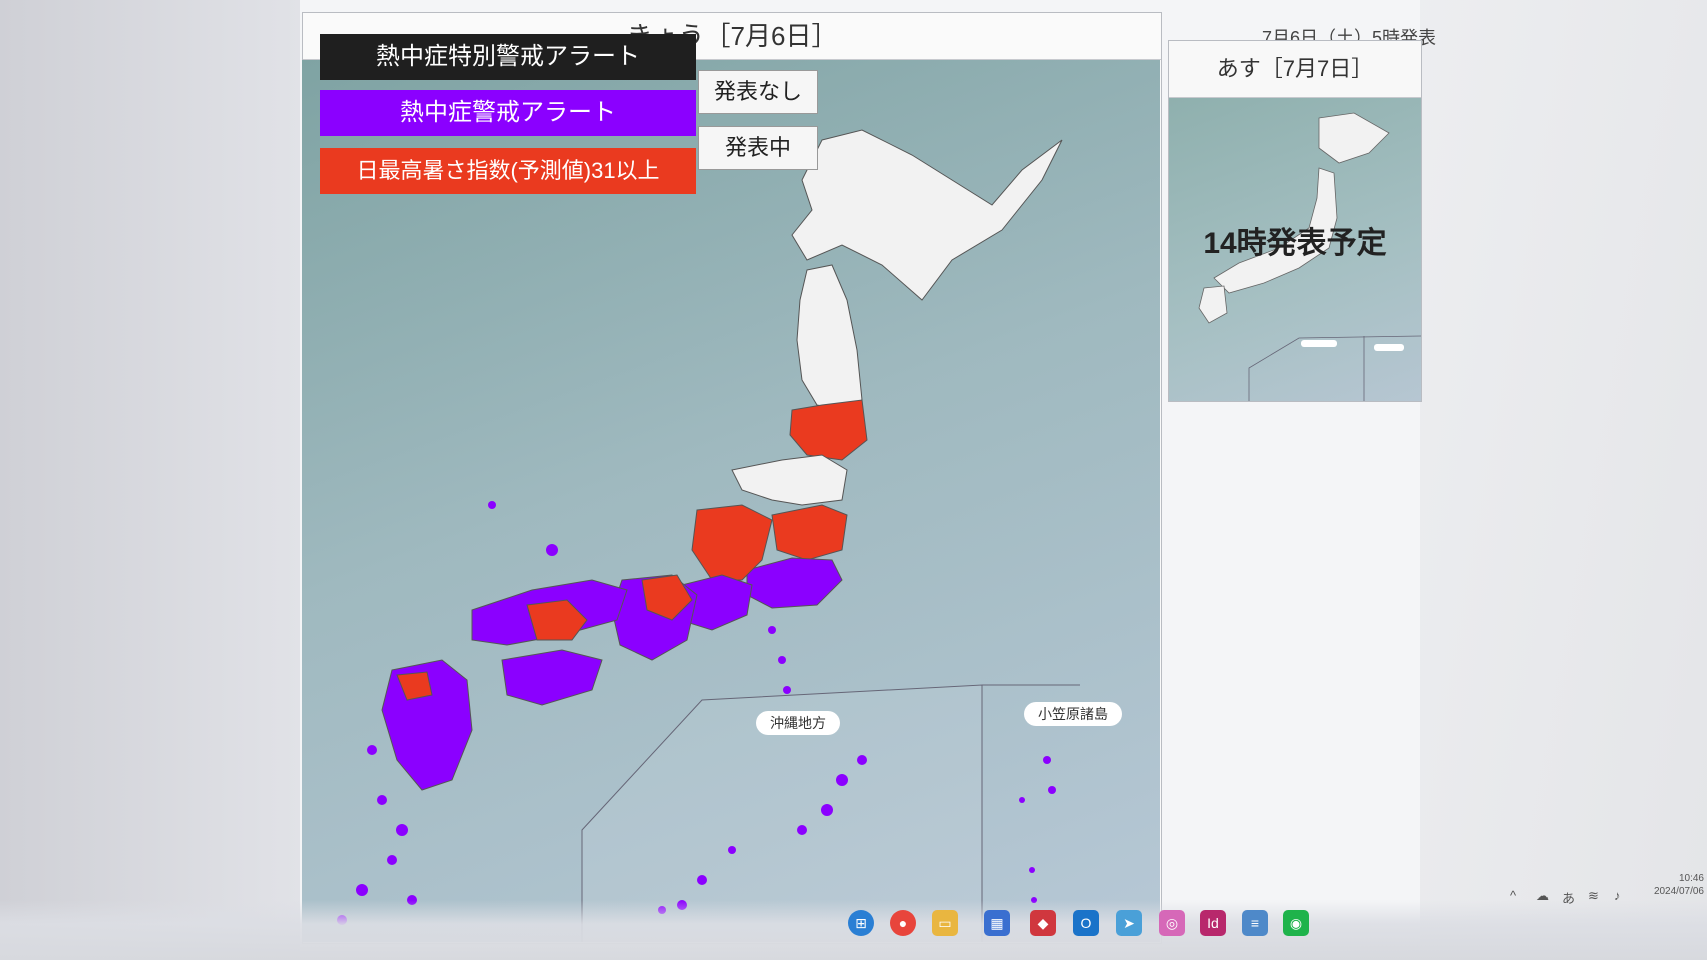  I want to click on onedrive-icon: ☁, so click(1542, 896).